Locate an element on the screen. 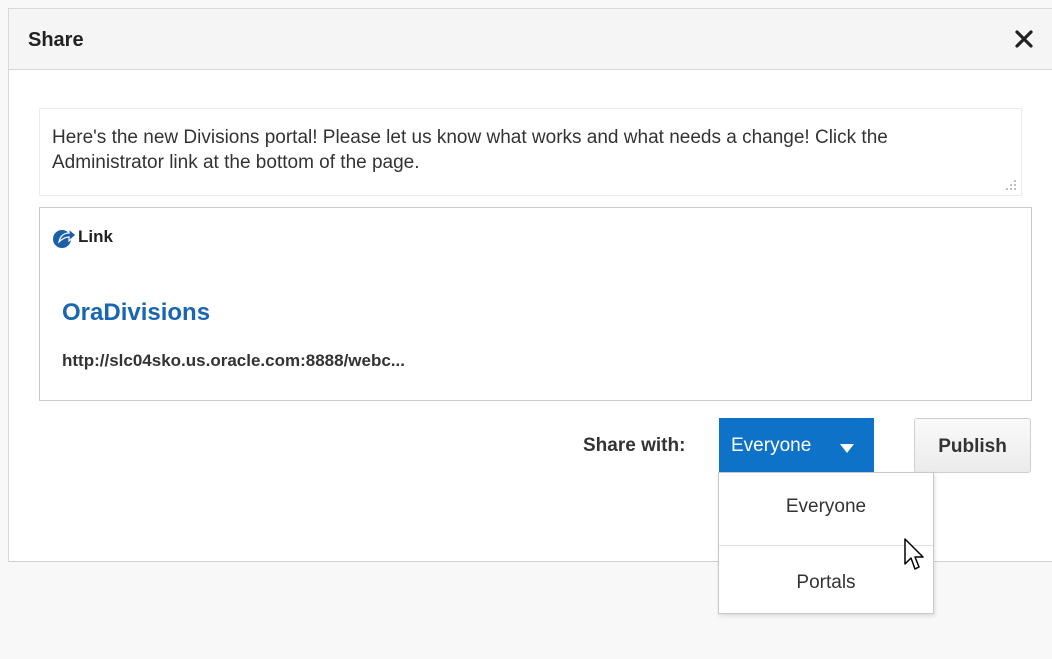 The width and height of the screenshot is (1052, 659). link-header: Link is located at coordinates (82, 237).